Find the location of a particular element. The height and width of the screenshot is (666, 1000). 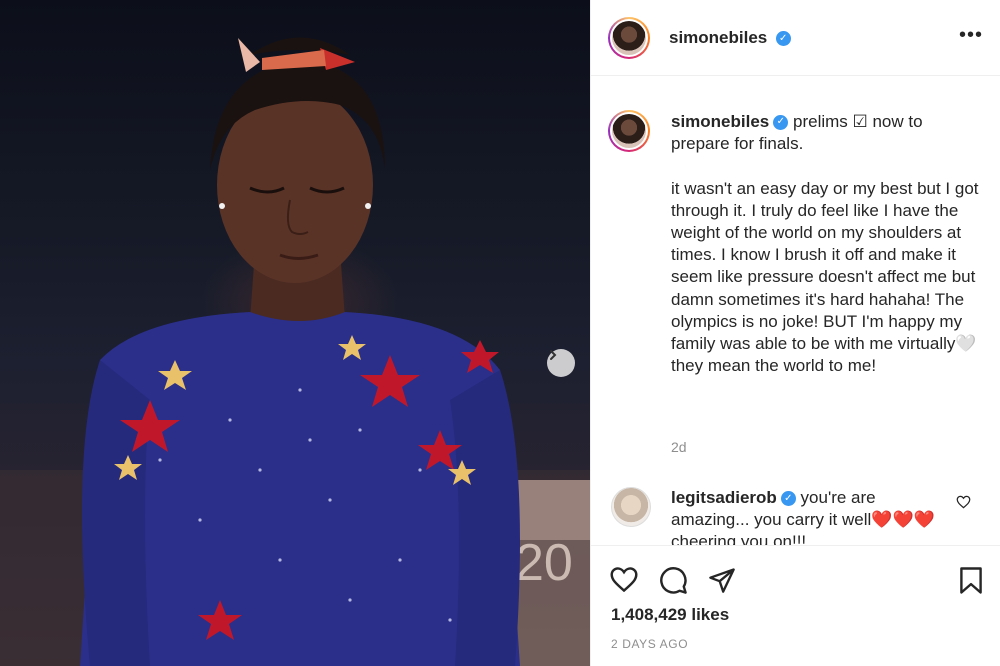

comment-icon is located at coordinates (673, 580).